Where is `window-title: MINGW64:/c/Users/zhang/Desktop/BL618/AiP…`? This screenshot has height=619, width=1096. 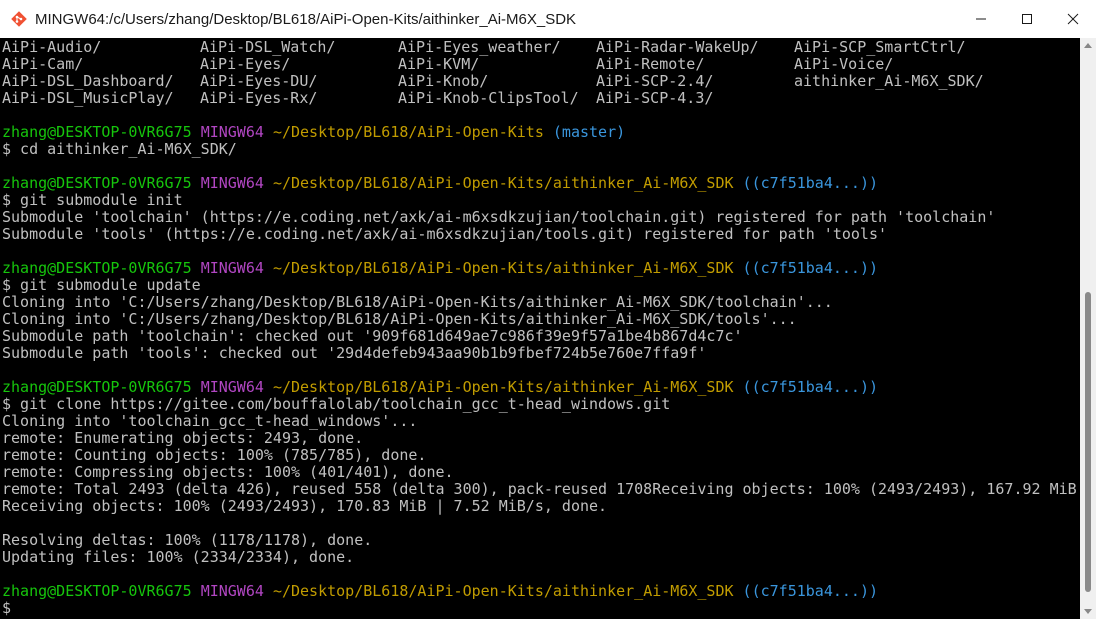 window-title: MINGW64:/c/Users/zhang/Desktop/BL618/AiP… is located at coordinates (306, 19).